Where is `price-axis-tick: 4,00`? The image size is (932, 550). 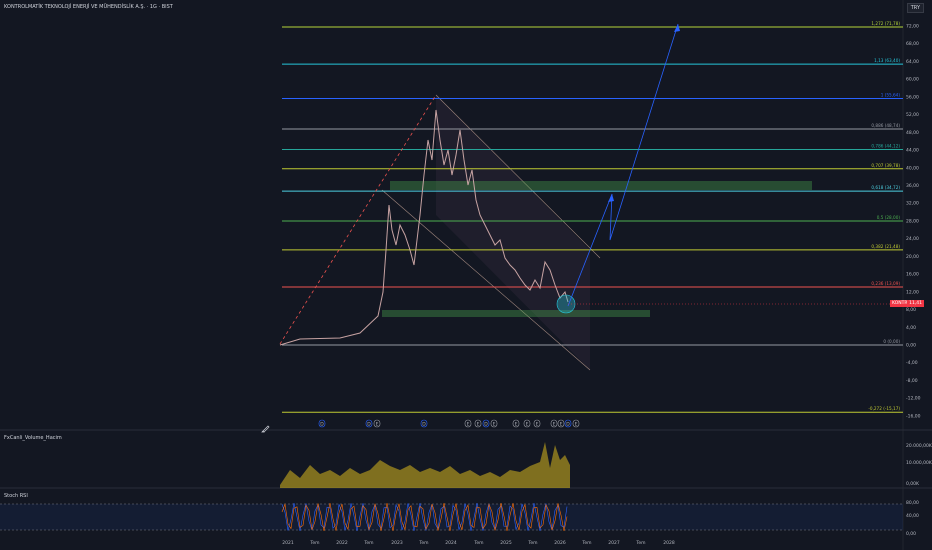 price-axis-tick: 4,00 is located at coordinates (911, 328).